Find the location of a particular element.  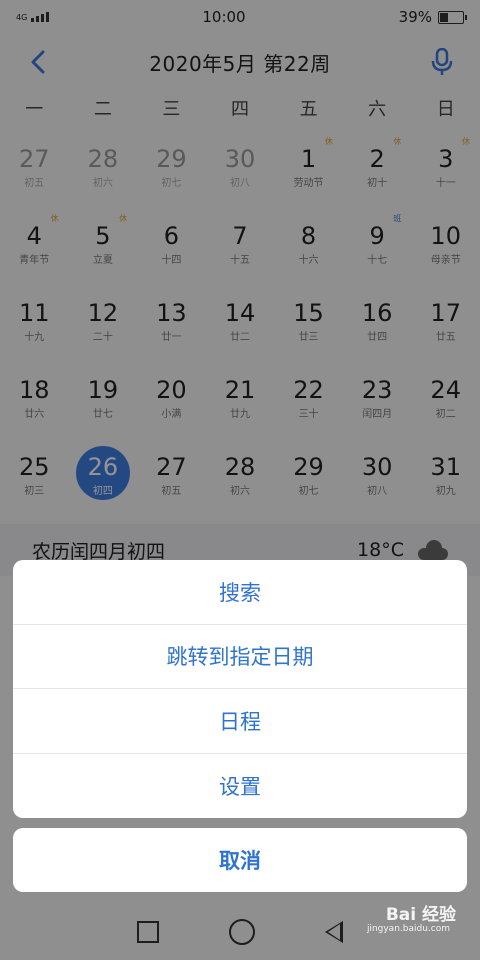

watermark-logo: Bai 经验 is located at coordinates (421, 912).